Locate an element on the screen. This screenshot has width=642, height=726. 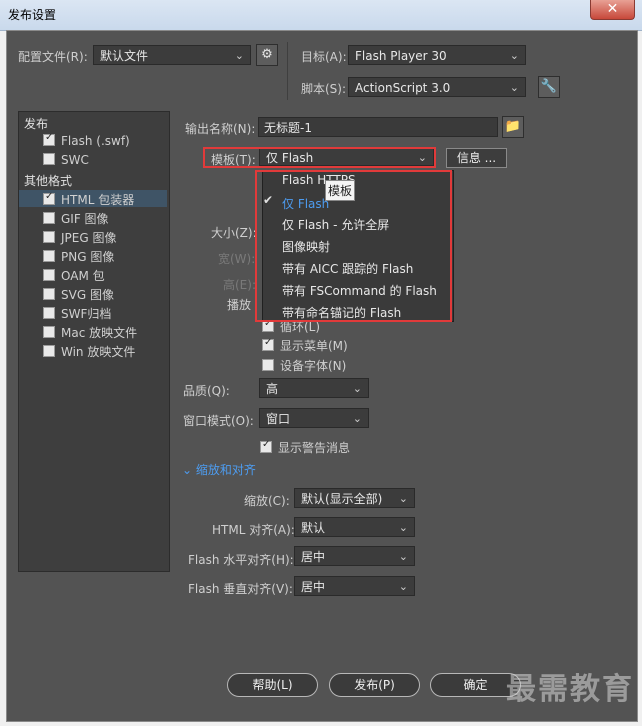
target-label: 目标(A): is located at coordinates (324, 57).